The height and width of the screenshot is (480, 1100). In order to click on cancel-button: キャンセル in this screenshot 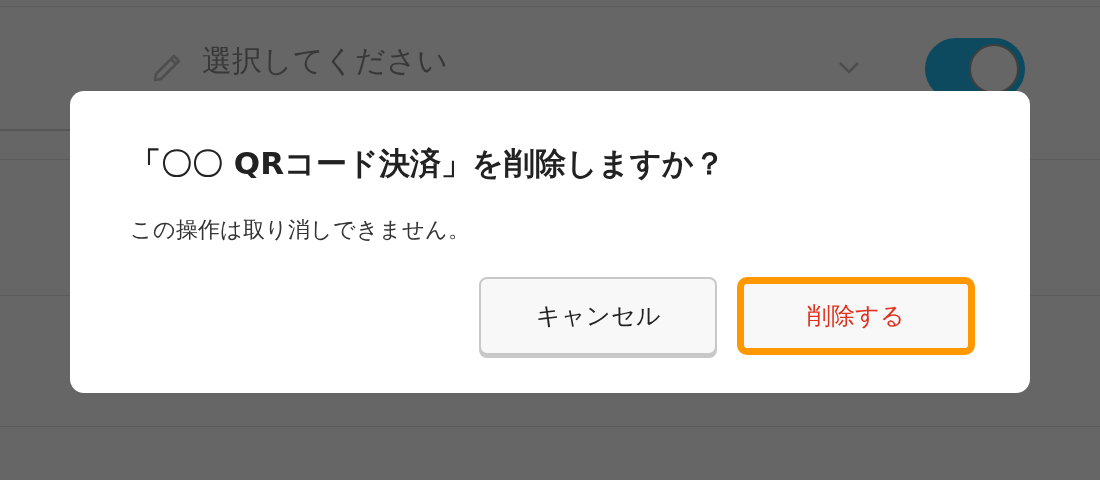, I will do `click(598, 316)`.